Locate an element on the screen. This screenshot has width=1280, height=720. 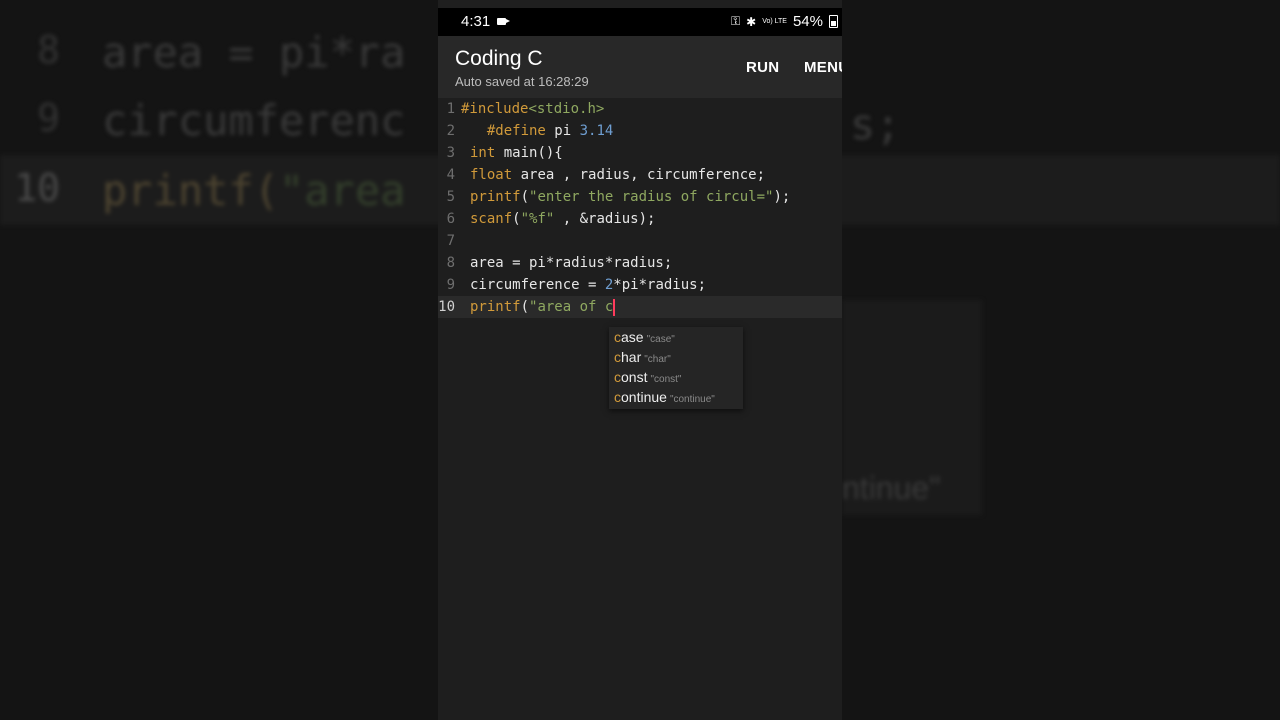
code-line: 8 area = pi*radius*radius; is located at coordinates (640, 263).